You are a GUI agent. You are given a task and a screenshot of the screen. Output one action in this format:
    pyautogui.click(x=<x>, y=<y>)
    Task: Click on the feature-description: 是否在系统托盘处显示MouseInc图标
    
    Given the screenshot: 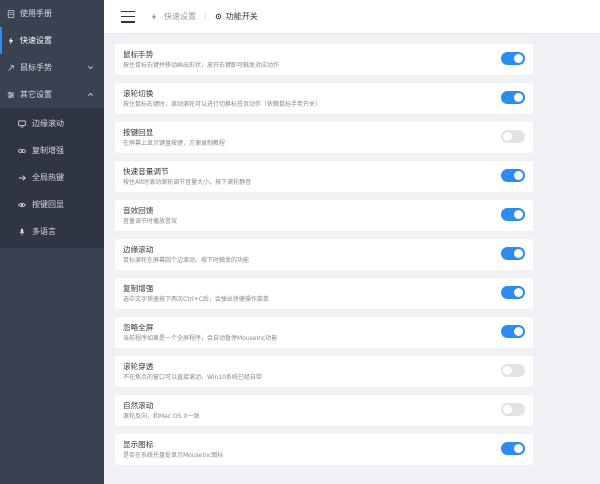 What is the action you would take?
    pyautogui.click(x=173, y=455)
    